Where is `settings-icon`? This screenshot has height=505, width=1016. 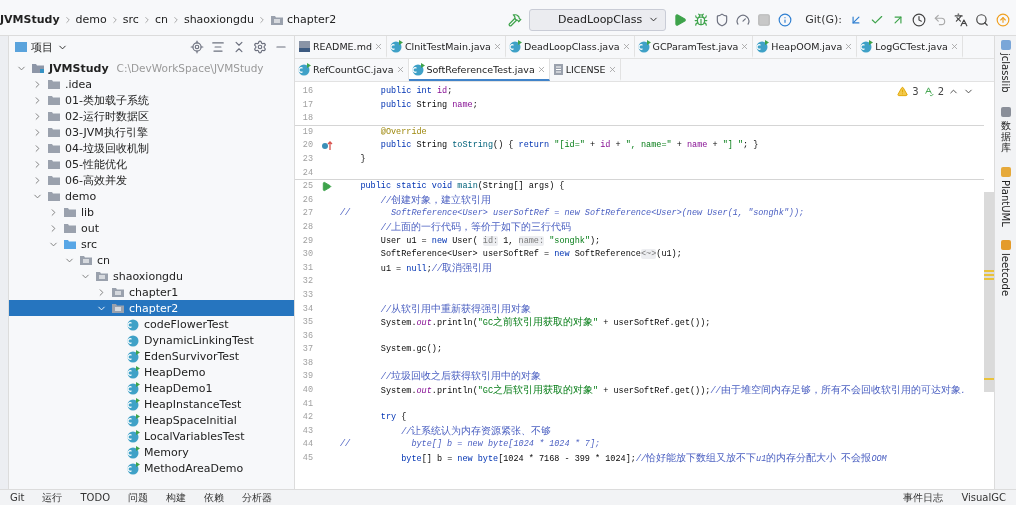 settings-icon is located at coordinates (260, 47).